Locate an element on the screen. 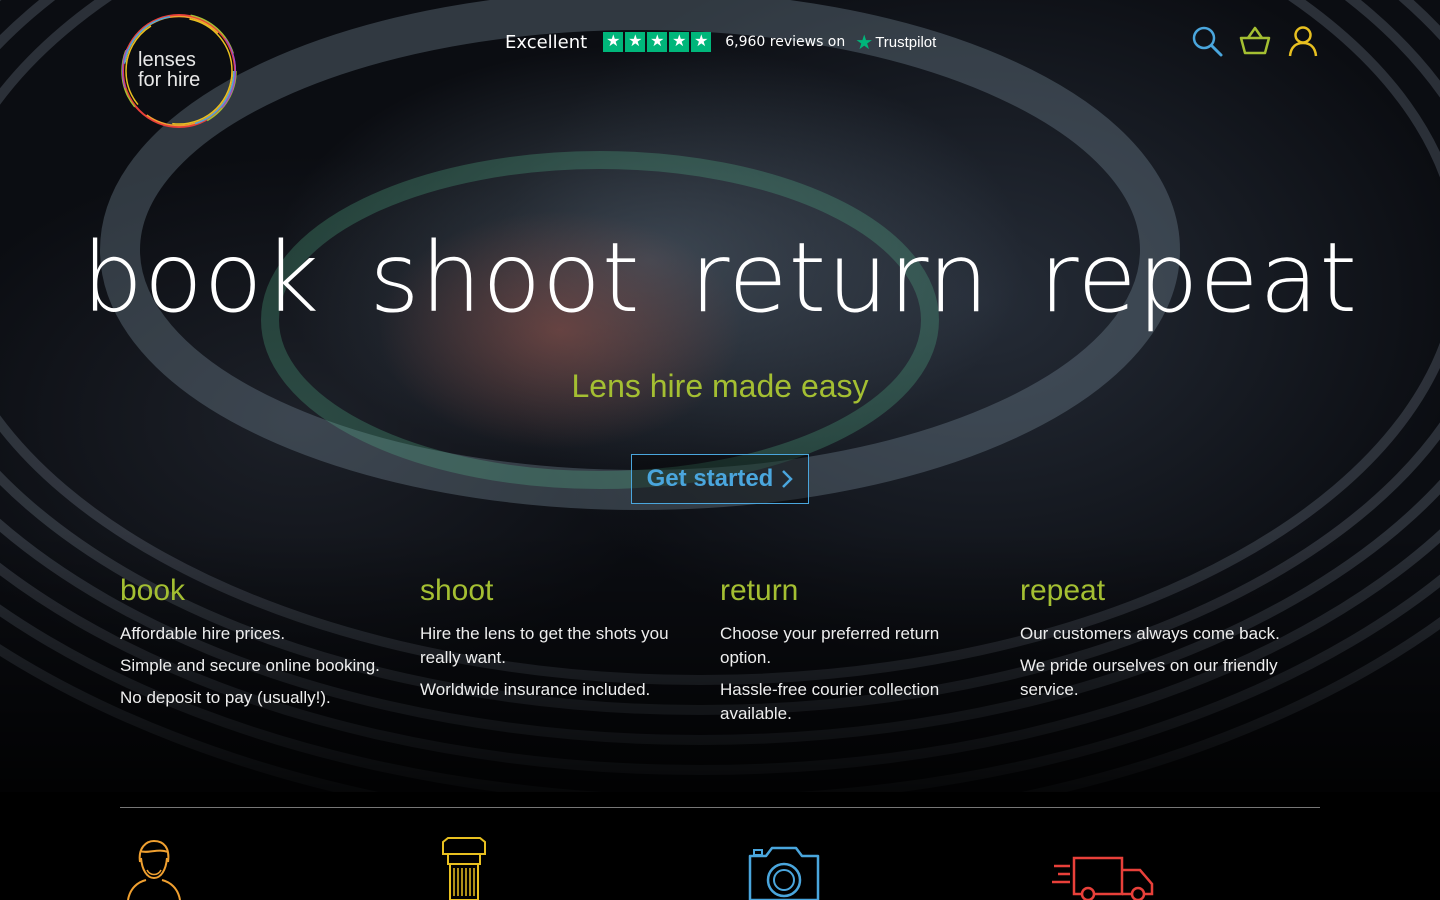  site-logo: lenses for hire is located at coordinates (179, 71).